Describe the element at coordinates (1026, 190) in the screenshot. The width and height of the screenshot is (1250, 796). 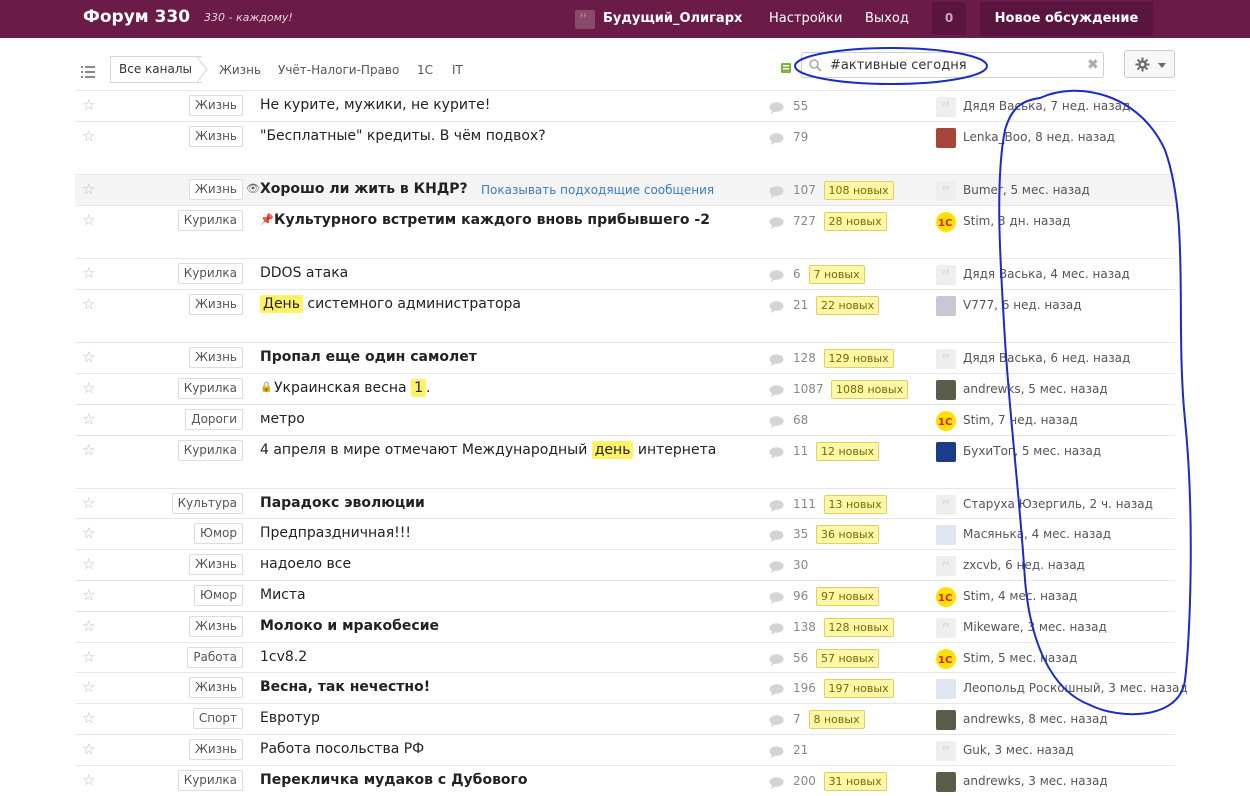
I see `last-post-author: Bumer, 5 мес. назад` at that location.